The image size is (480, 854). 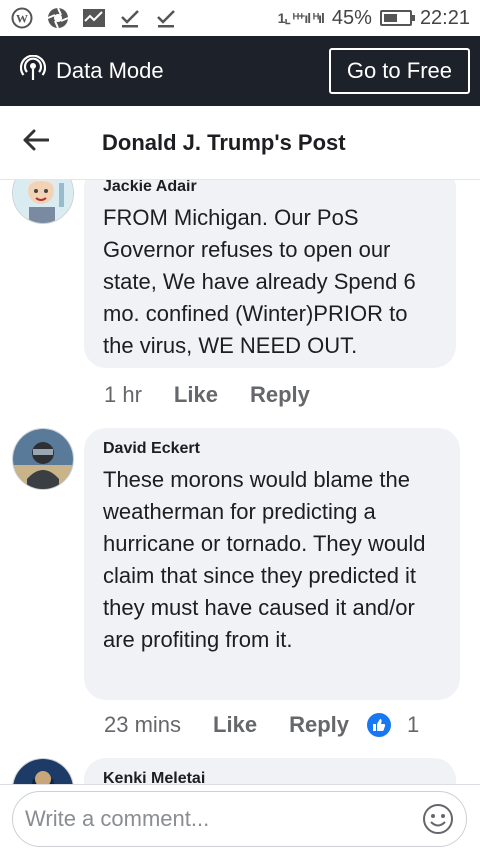 What do you see at coordinates (444, 17) in the screenshot?
I see `clock: 22:21` at bounding box center [444, 17].